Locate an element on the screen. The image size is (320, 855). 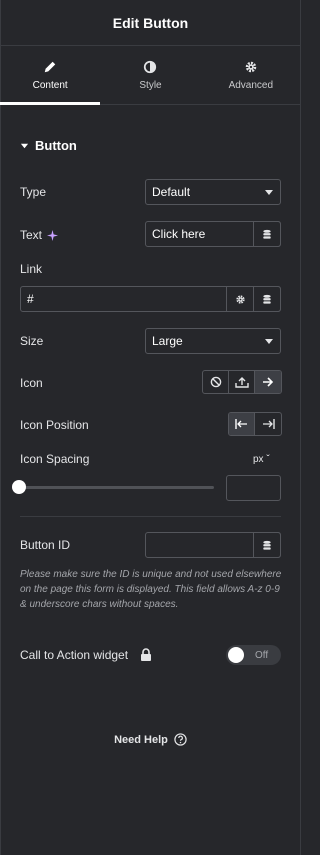
need-help-link: Need Help is located at coordinates (150, 739).